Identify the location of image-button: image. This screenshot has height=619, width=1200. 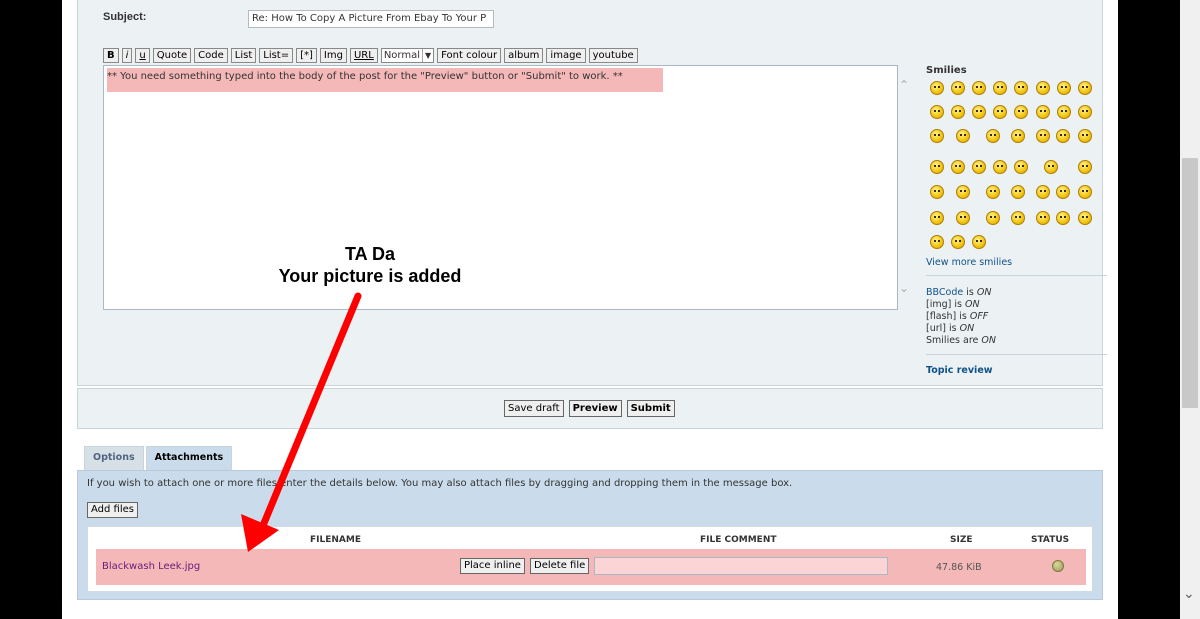
(566, 55).